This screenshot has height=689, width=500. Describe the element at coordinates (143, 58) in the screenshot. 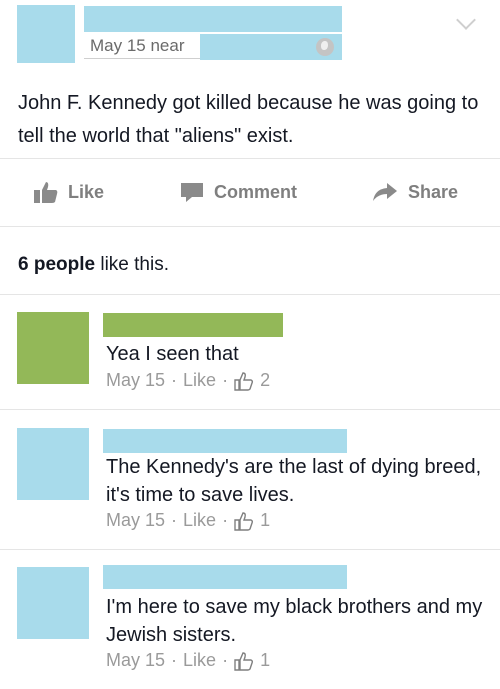

I see `post-meta-underline` at that location.